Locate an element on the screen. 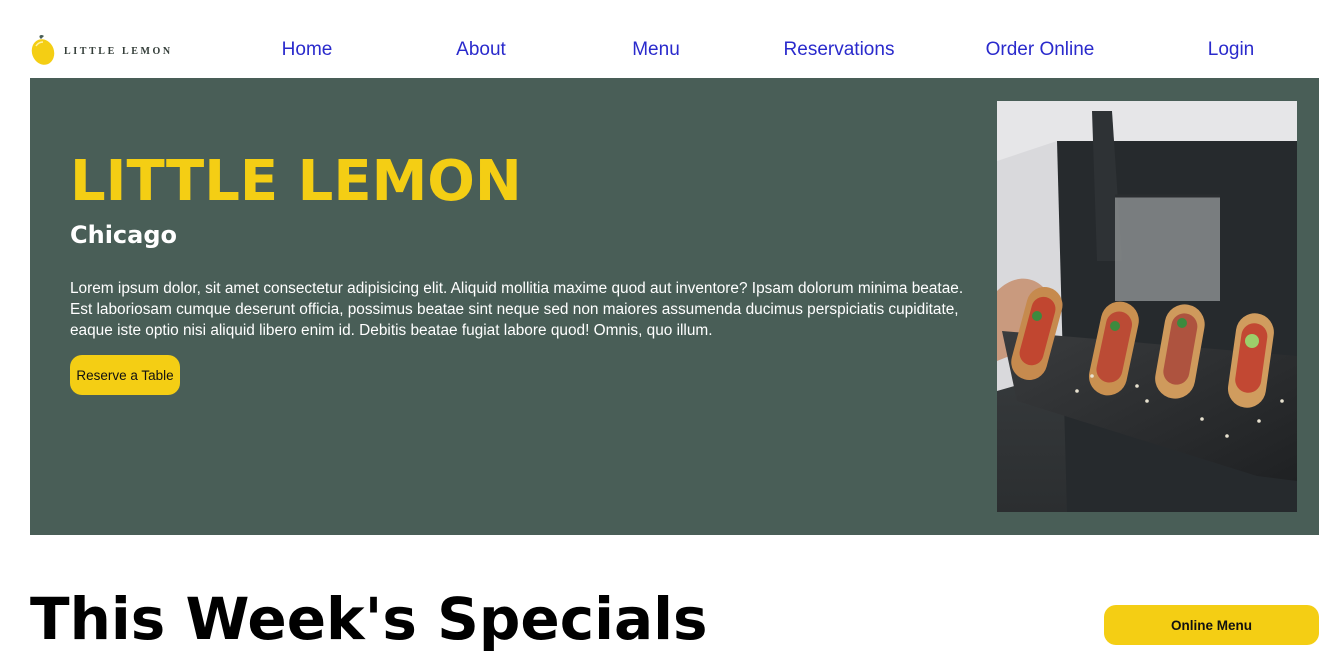 This screenshot has height=655, width=1341. chef-serving-appetizers-image is located at coordinates (1147, 306).